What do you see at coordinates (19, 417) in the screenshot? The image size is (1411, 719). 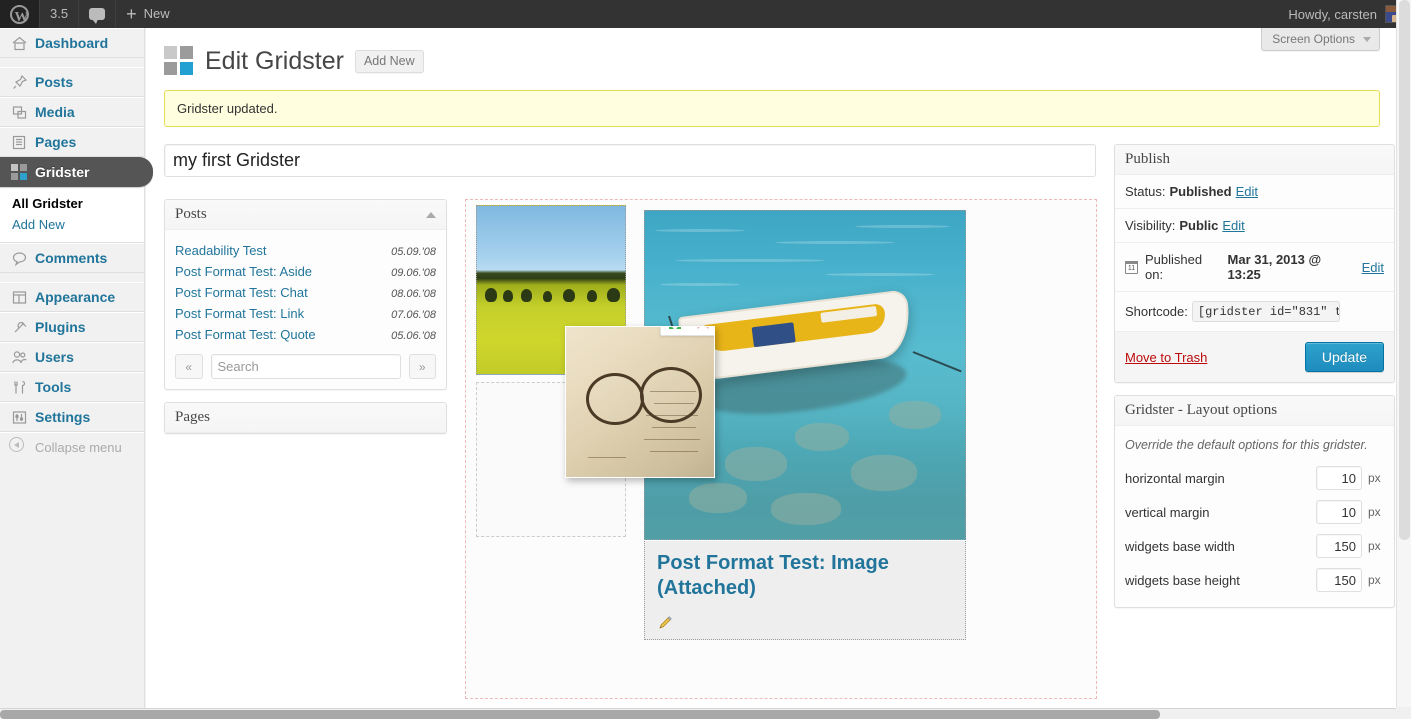 I see `settings-sliders-icon` at bounding box center [19, 417].